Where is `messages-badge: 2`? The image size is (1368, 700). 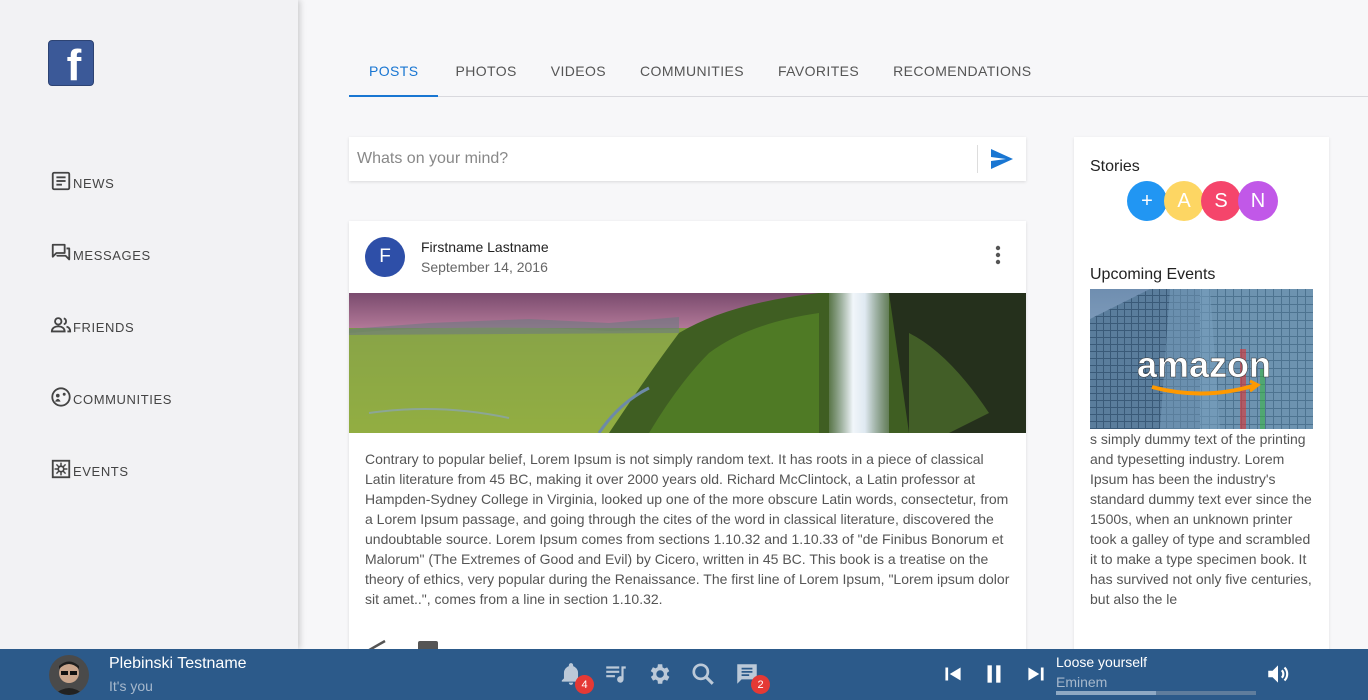
messages-badge: 2 is located at coordinates (760, 684).